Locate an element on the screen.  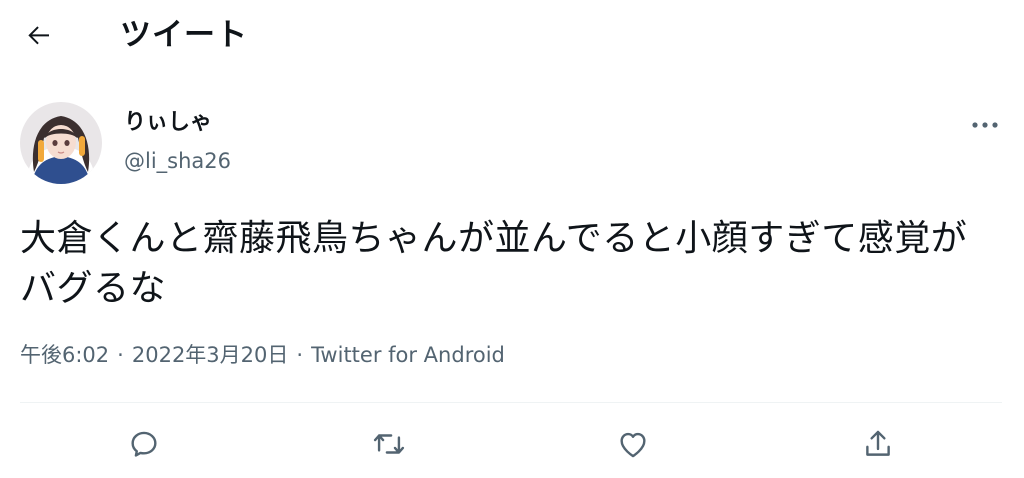
heart-icon is located at coordinates (633, 445).